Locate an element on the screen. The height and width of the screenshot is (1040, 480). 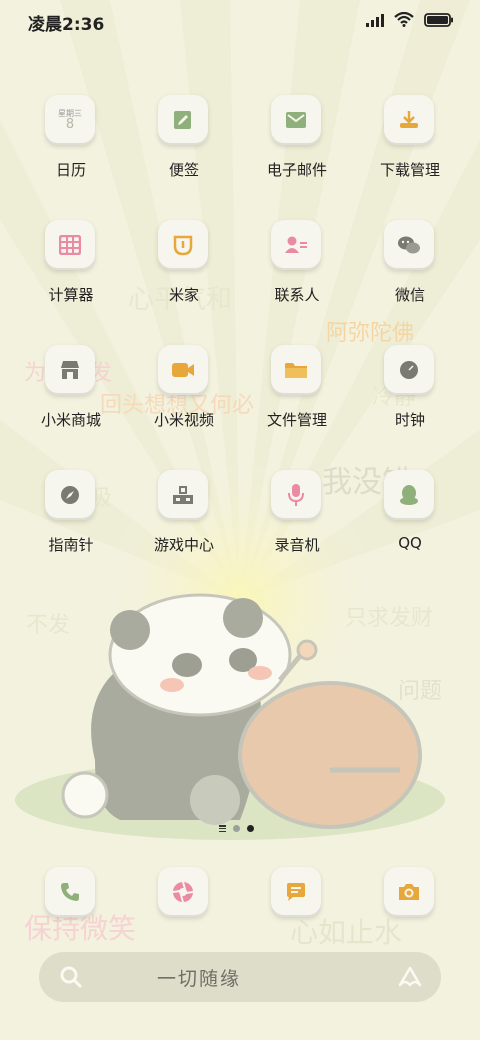
status-bar: 凌晨2:36 is located at coordinates (240, 20).